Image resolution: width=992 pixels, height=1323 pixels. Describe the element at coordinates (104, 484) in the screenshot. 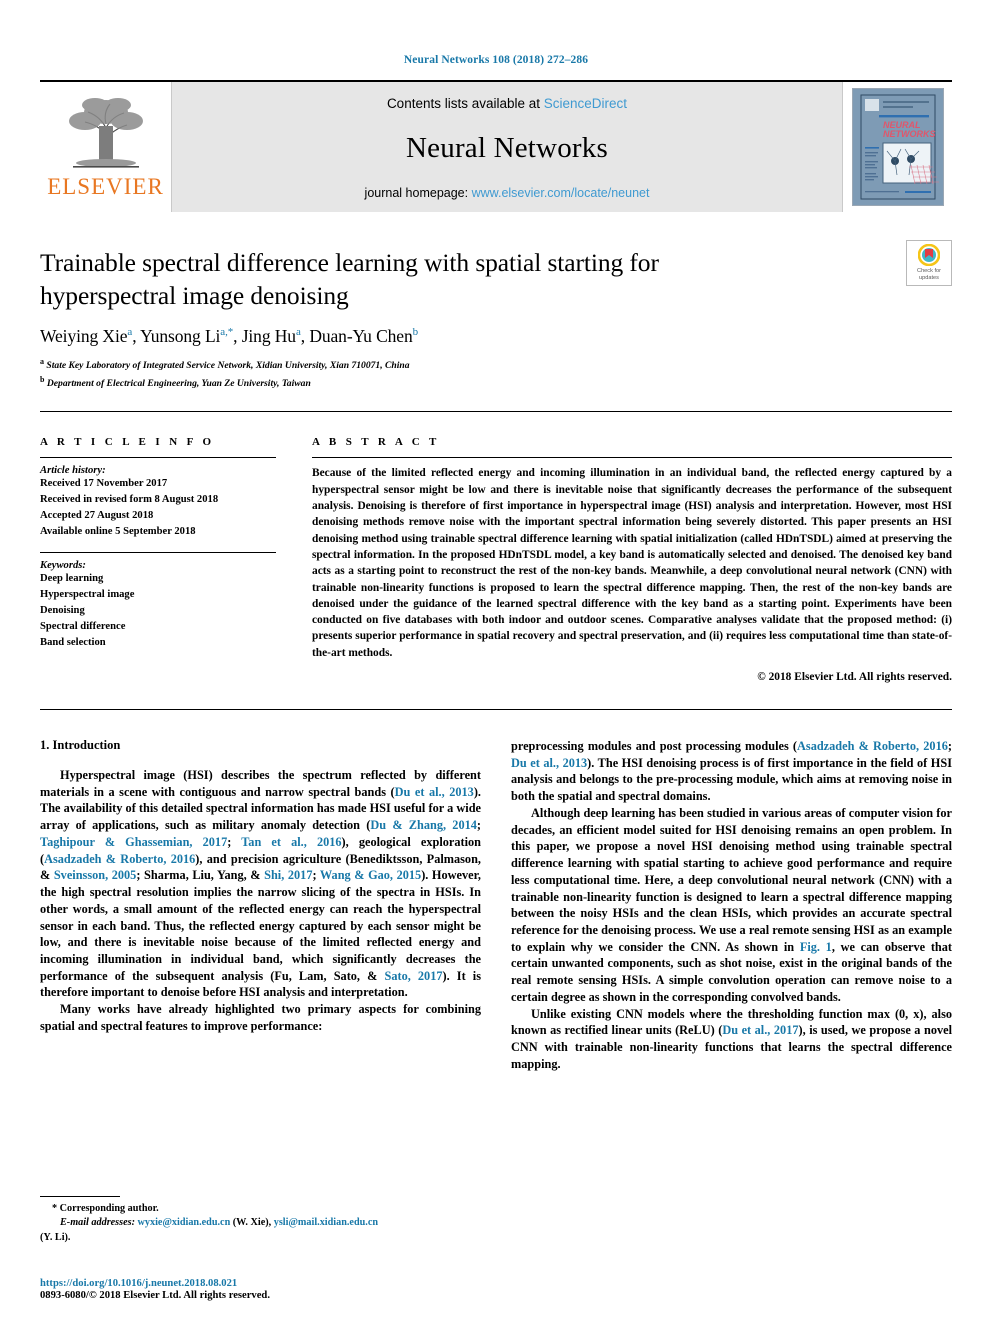

I see `article-history-item: Received 17 November 2017` at that location.